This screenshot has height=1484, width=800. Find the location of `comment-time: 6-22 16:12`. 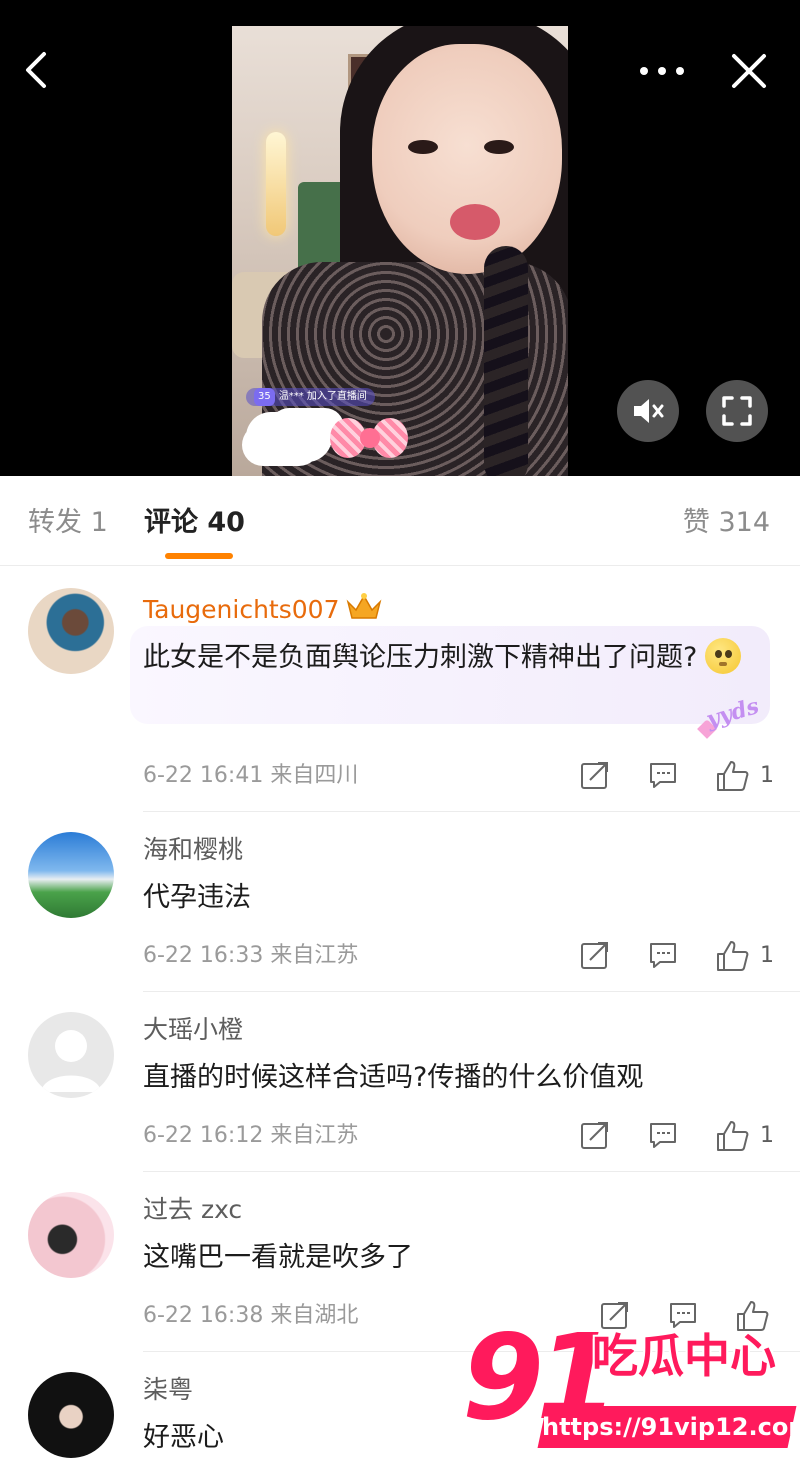

comment-time: 6-22 16:12 is located at coordinates (203, 1135).